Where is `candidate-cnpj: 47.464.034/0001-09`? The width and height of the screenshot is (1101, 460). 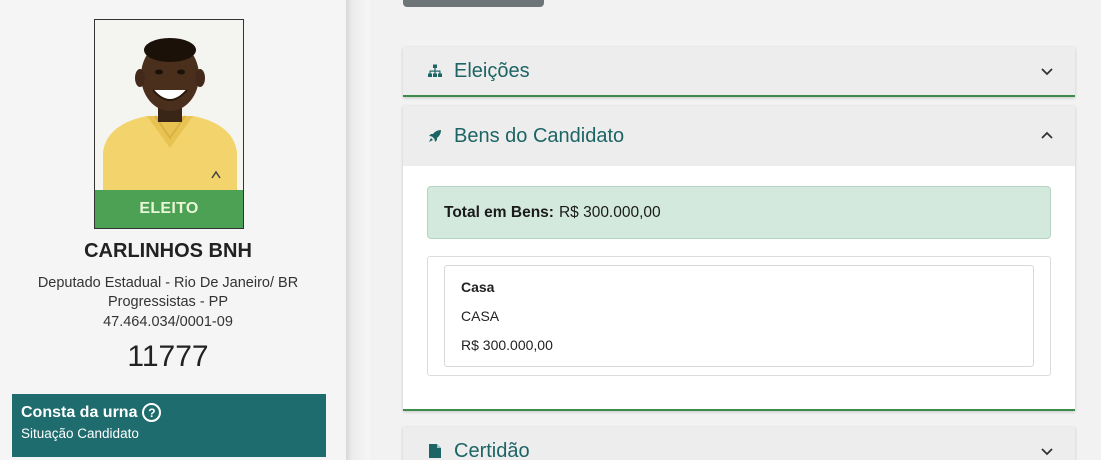 candidate-cnpj: 47.464.034/0001-09 is located at coordinates (168, 322).